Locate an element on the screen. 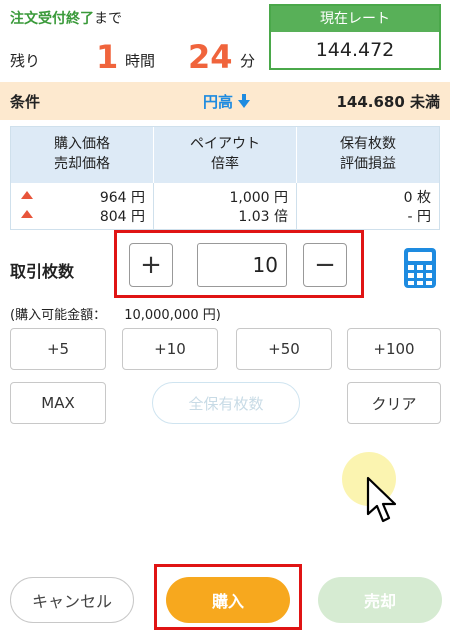 This screenshot has width=450, height=630. payout-value: 1,000 円 is located at coordinates (258, 198).